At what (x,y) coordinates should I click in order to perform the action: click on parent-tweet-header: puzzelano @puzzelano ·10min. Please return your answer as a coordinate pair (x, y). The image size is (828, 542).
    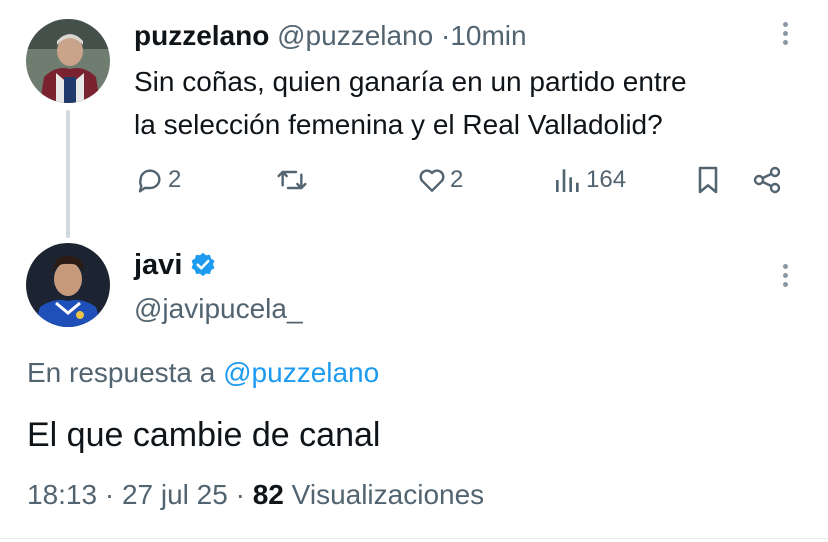
    Looking at the image, I should click on (330, 36).